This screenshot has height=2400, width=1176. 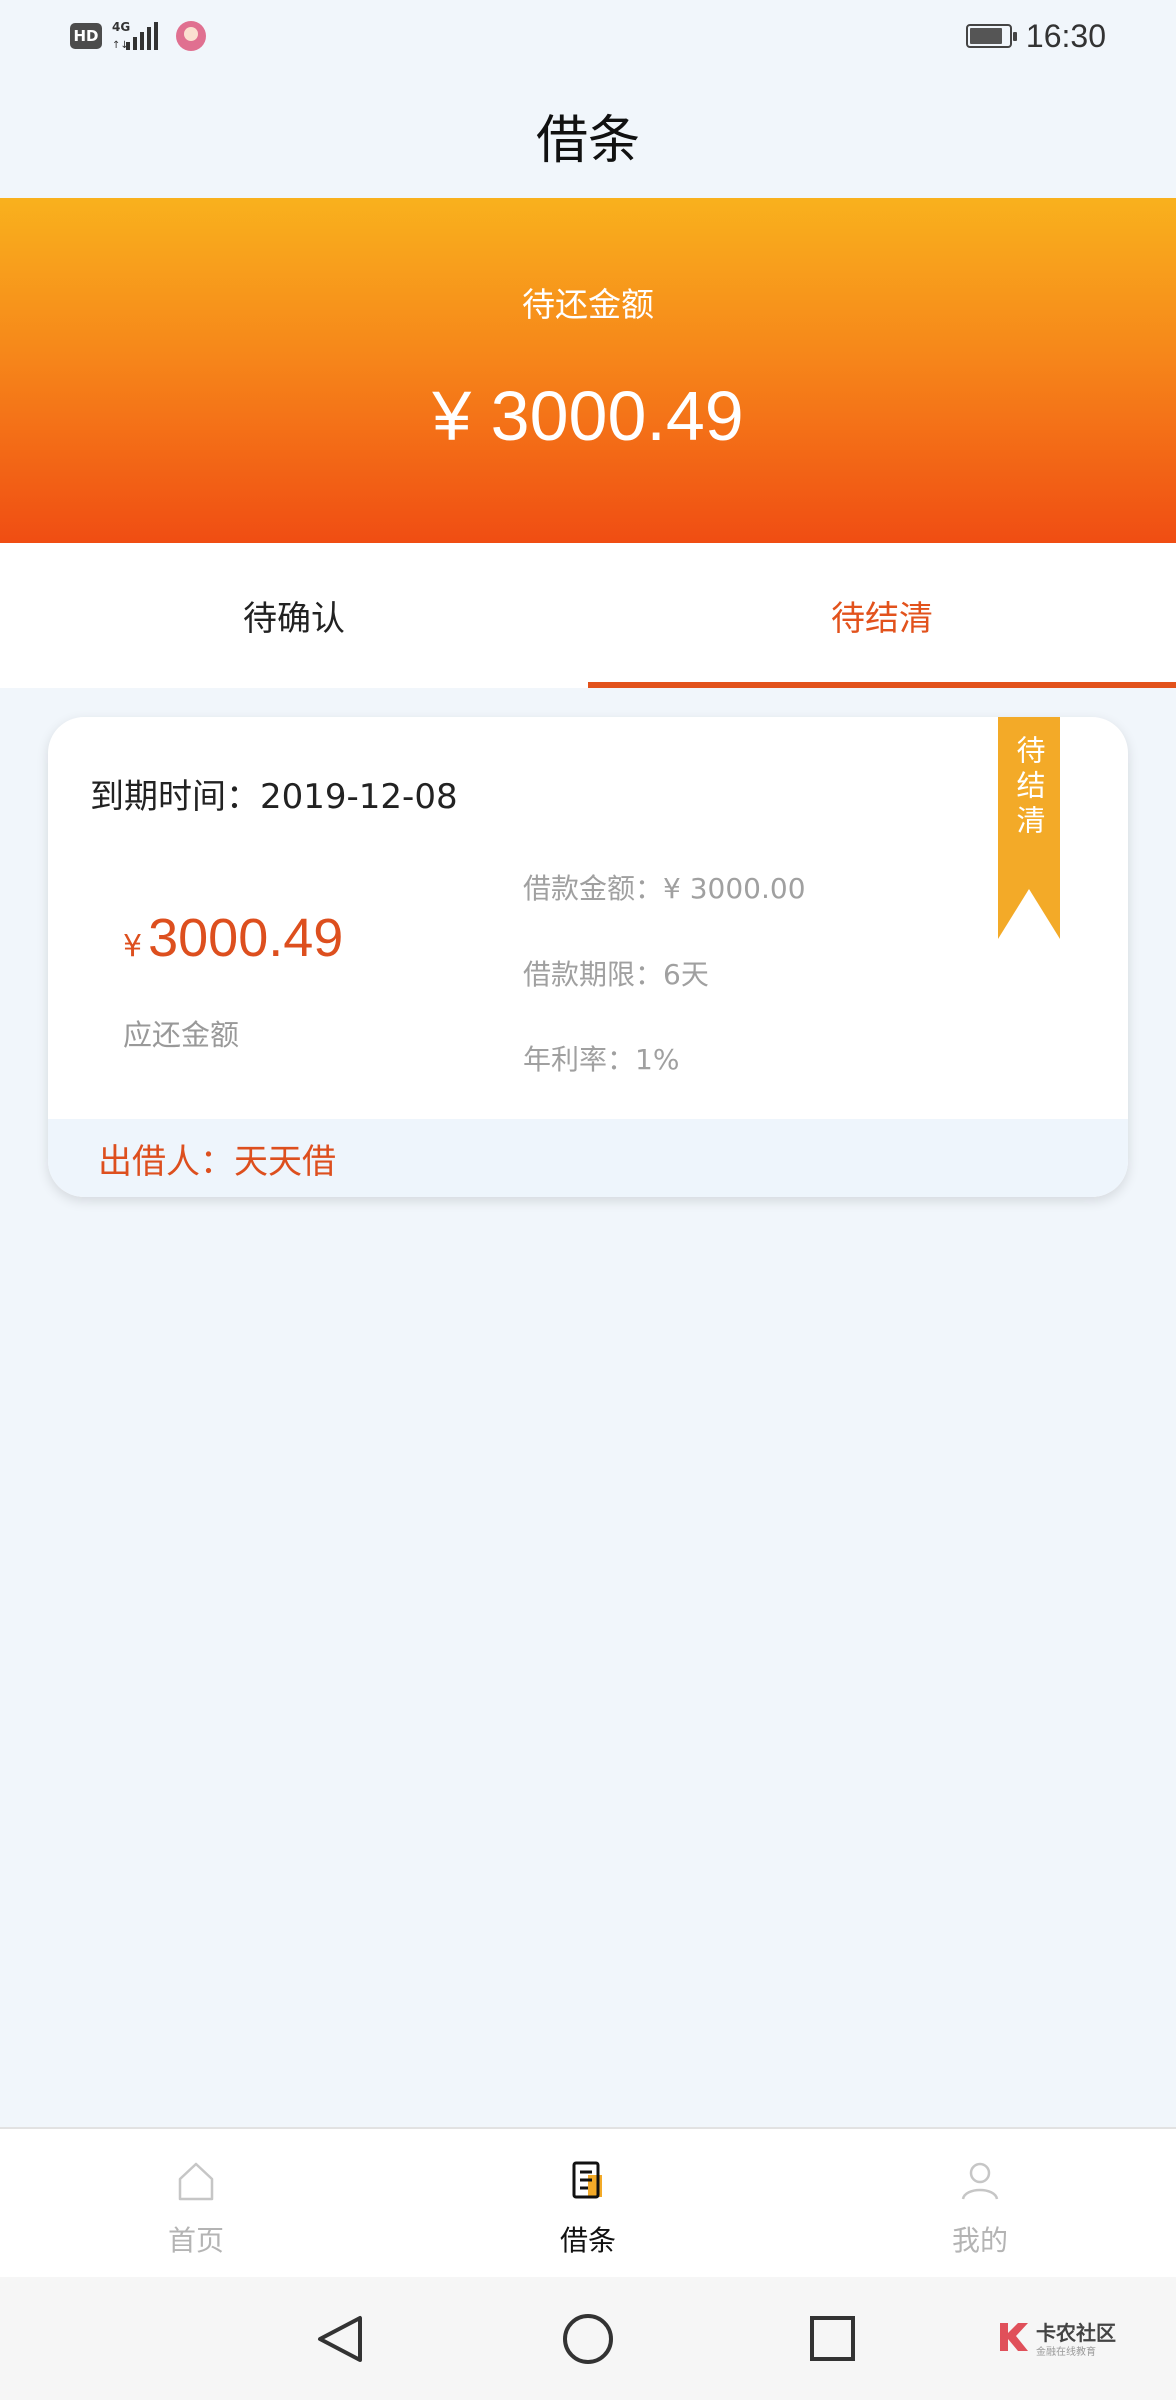 I want to click on nav-label-loans: 借条, so click(x=587, y=2240).